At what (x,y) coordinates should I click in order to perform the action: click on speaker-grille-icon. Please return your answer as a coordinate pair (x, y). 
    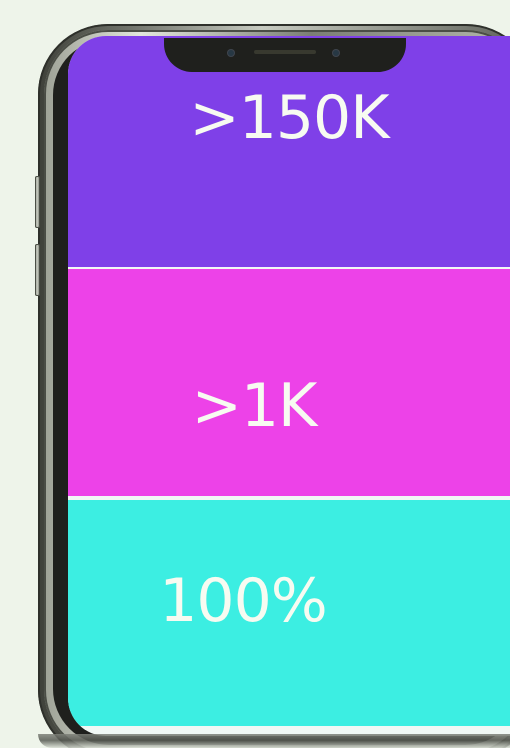
    Looking at the image, I should click on (285, 52).